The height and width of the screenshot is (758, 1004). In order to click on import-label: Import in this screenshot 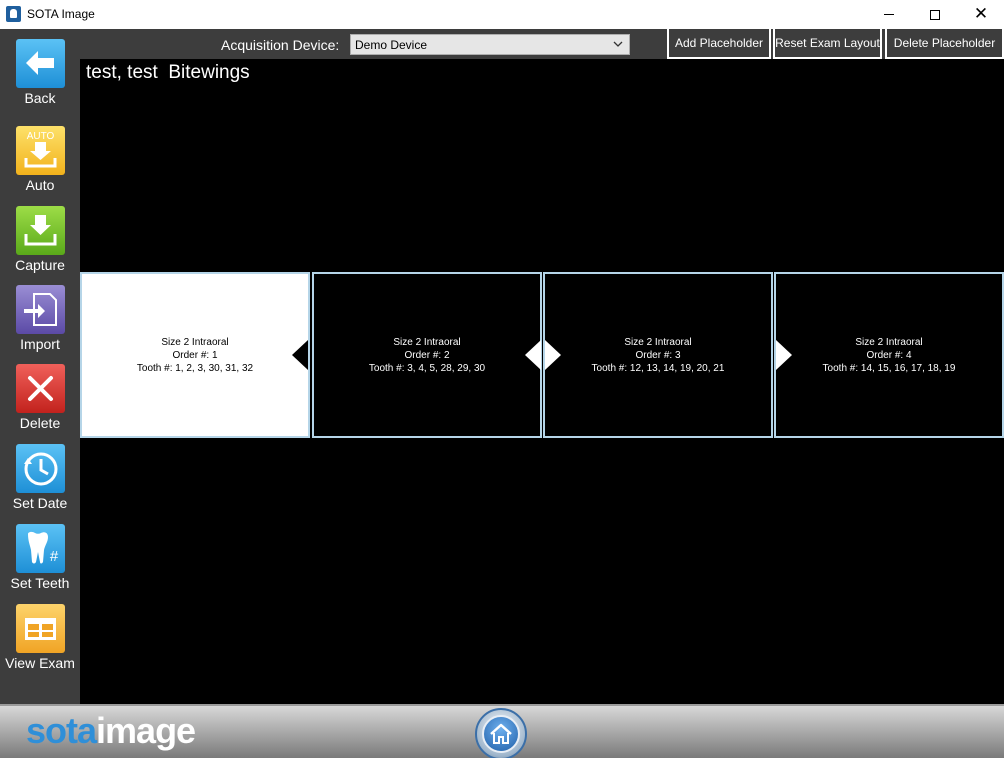, I will do `click(40, 344)`.